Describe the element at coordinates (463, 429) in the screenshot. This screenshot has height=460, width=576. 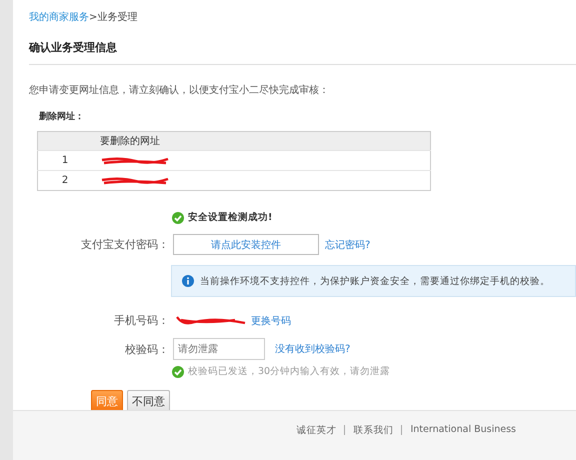
I see `footer-link: International Business` at that location.